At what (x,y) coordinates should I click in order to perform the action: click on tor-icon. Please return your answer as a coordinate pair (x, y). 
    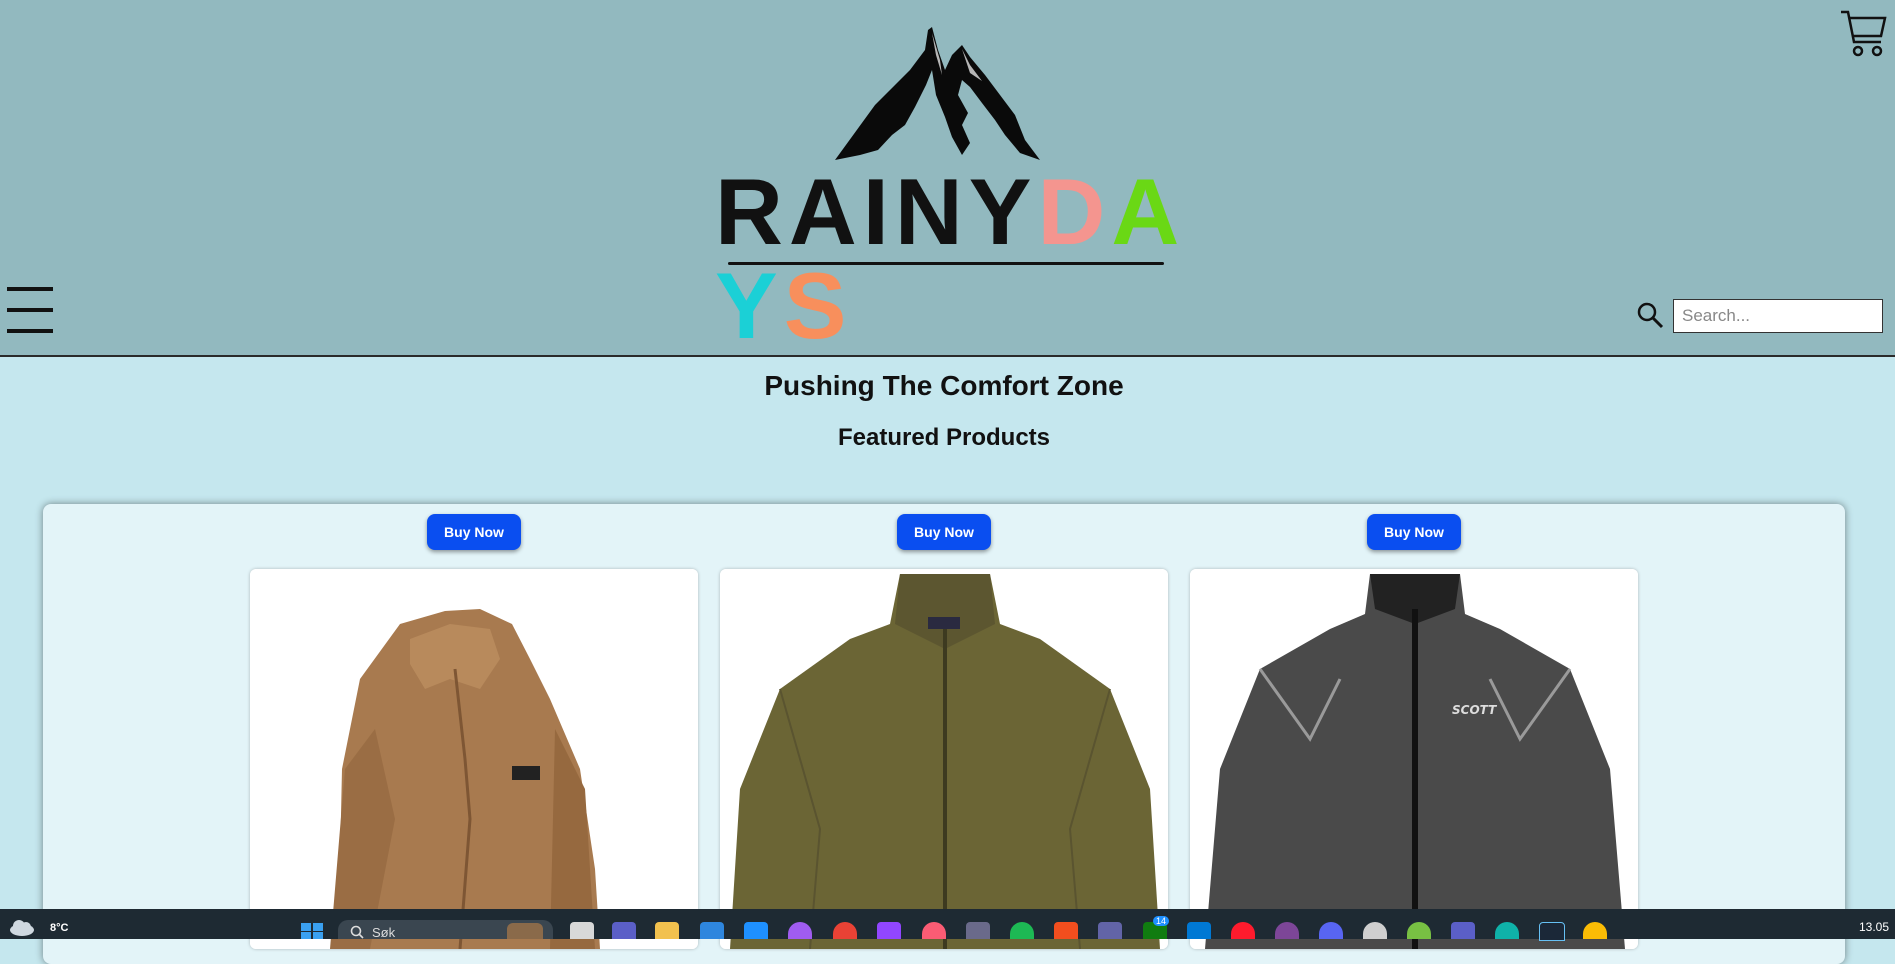
    Looking at the image, I should click on (1287, 930).